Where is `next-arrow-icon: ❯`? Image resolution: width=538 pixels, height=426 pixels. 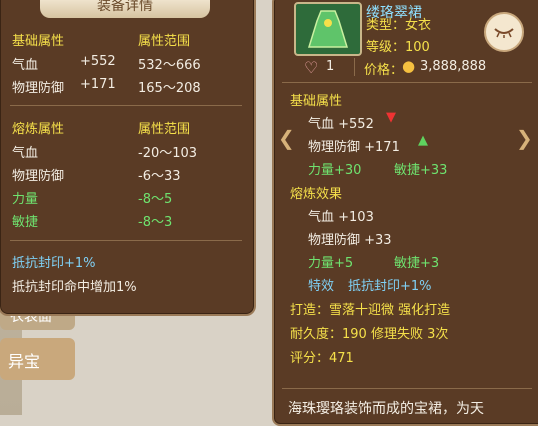
next-arrow-icon: ❯ is located at coordinates (524, 138).